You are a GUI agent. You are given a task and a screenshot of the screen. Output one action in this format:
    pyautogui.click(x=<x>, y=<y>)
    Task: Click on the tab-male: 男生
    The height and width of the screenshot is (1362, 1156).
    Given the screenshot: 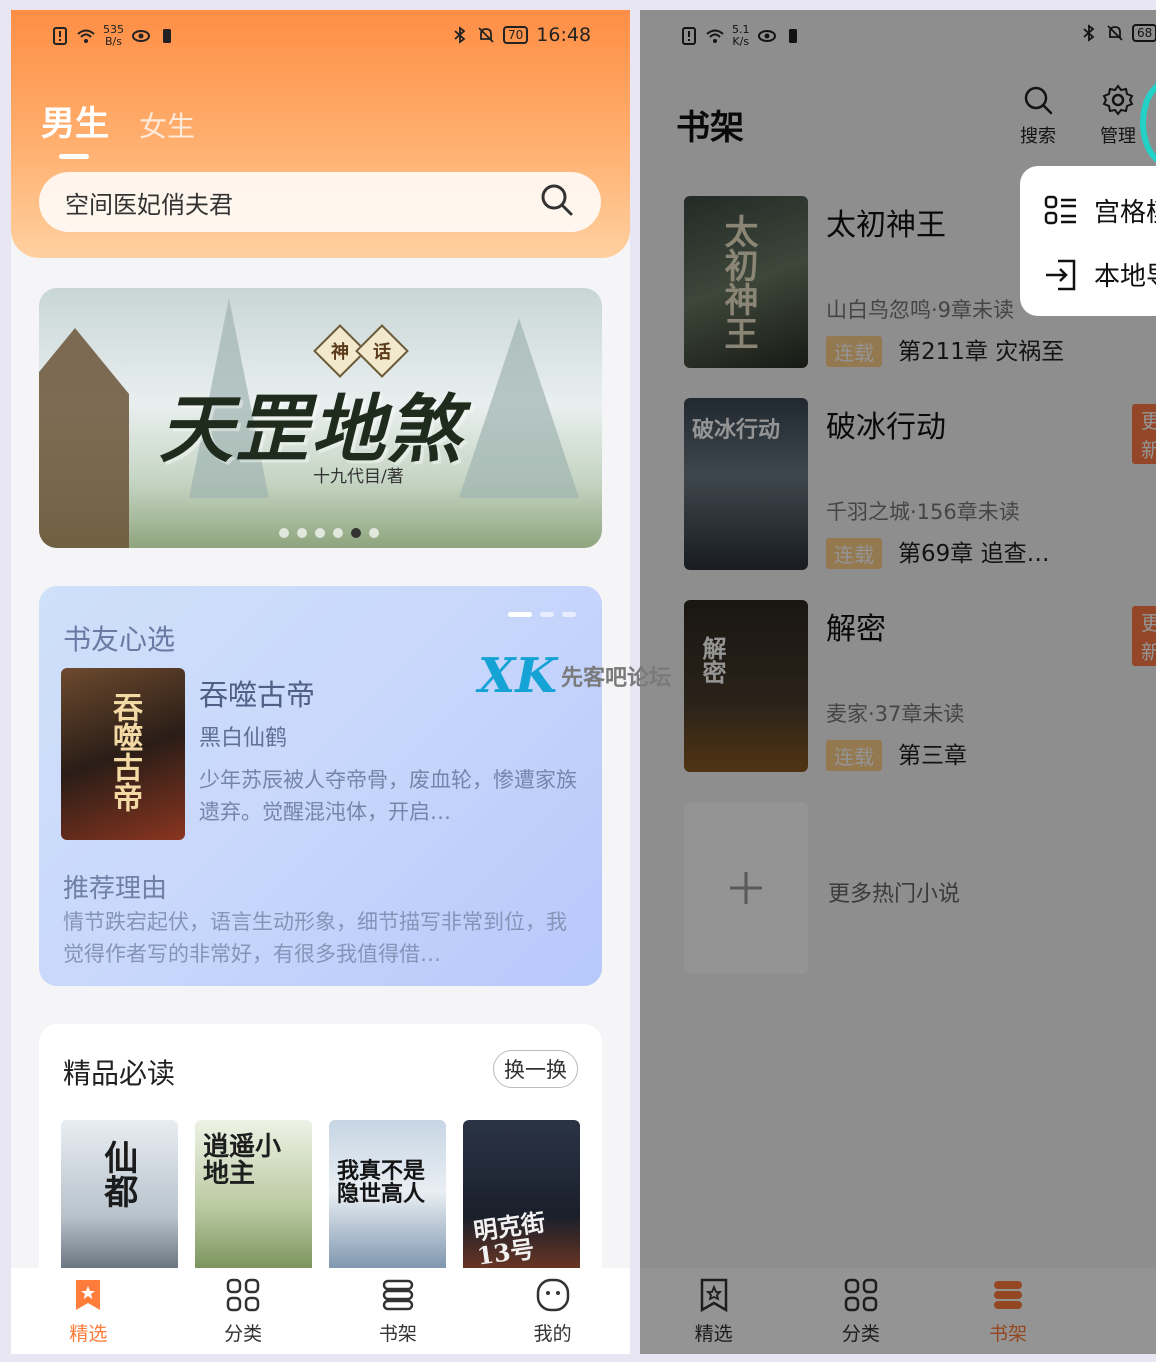 What is the action you would take?
    pyautogui.click(x=75, y=127)
    